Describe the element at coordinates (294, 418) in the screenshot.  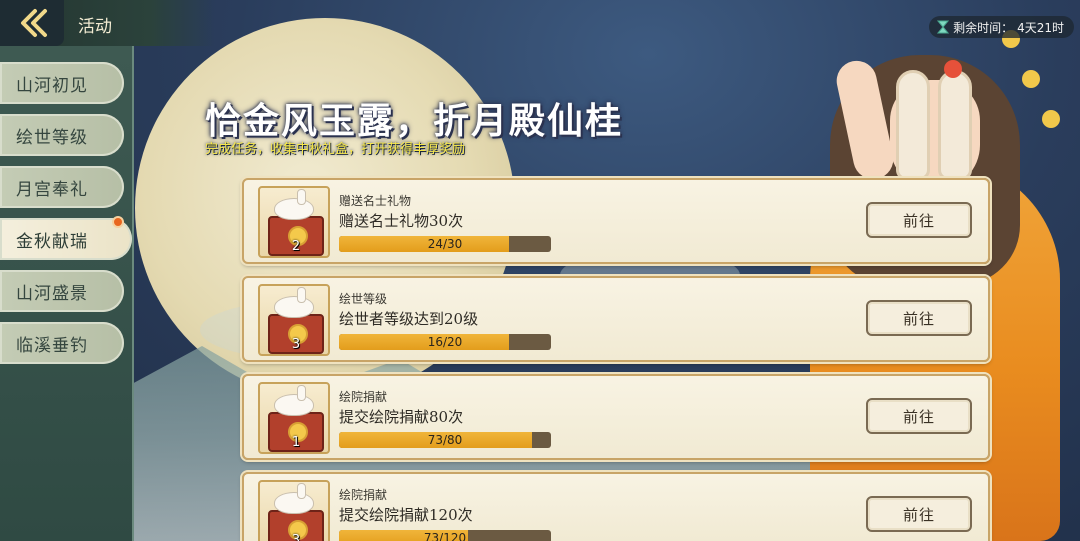
I see `reward-gift-box: 1` at that location.